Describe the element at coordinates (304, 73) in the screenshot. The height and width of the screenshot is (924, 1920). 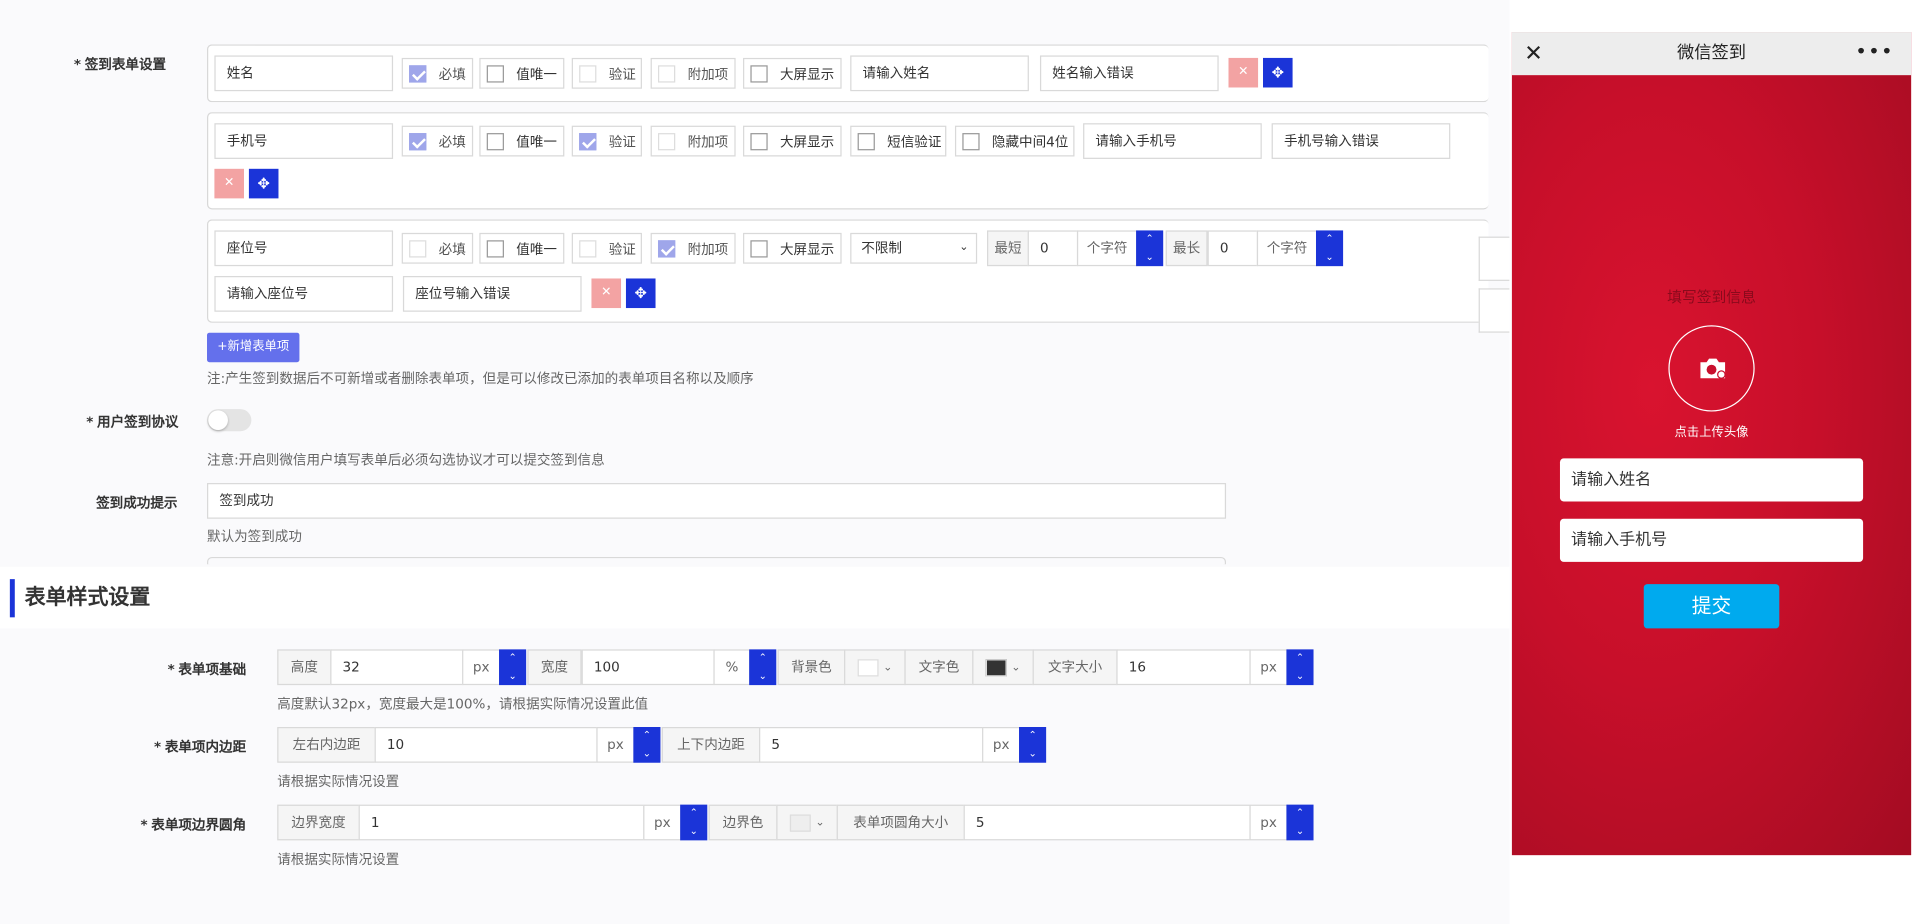
I see `field-name-input: 姓名` at that location.